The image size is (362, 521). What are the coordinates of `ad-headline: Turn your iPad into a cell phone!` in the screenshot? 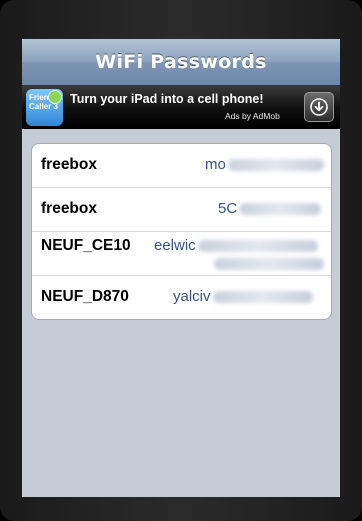 It's located at (167, 99).